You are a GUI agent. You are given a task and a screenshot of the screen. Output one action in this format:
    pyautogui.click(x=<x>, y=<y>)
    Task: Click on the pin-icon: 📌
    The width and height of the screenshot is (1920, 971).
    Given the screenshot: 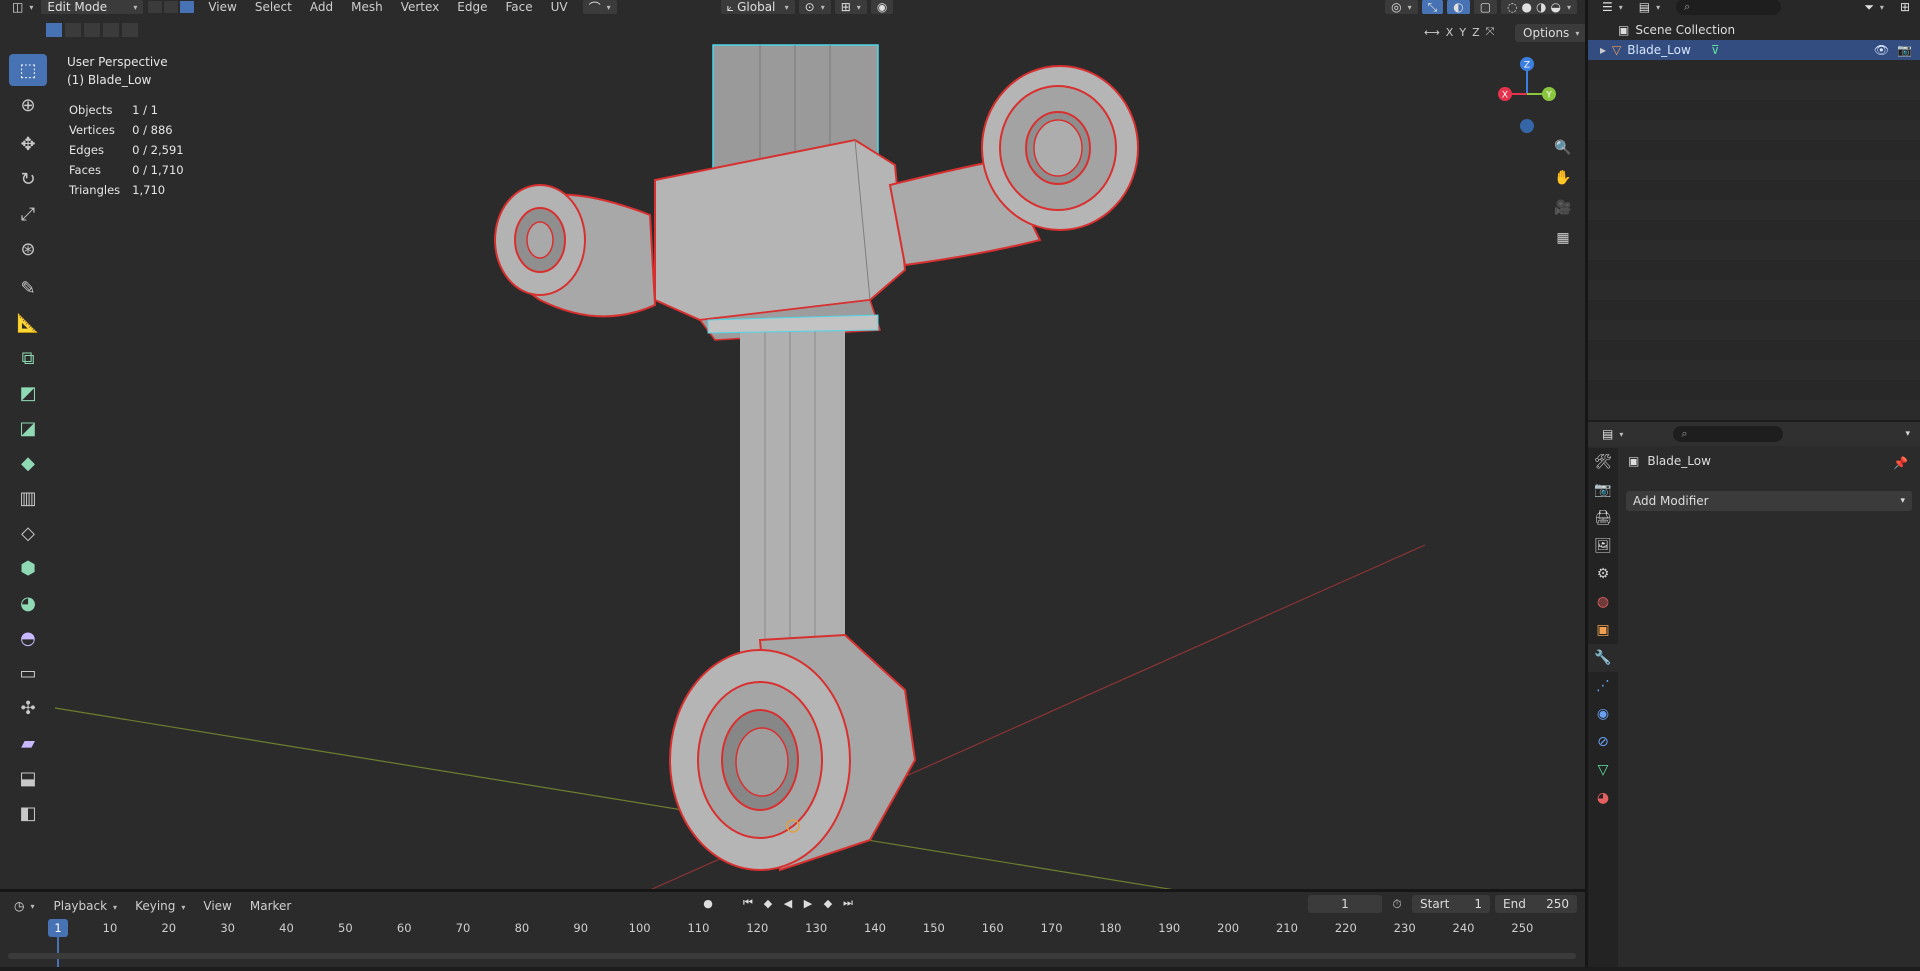 What is the action you would take?
    pyautogui.click(x=1900, y=463)
    